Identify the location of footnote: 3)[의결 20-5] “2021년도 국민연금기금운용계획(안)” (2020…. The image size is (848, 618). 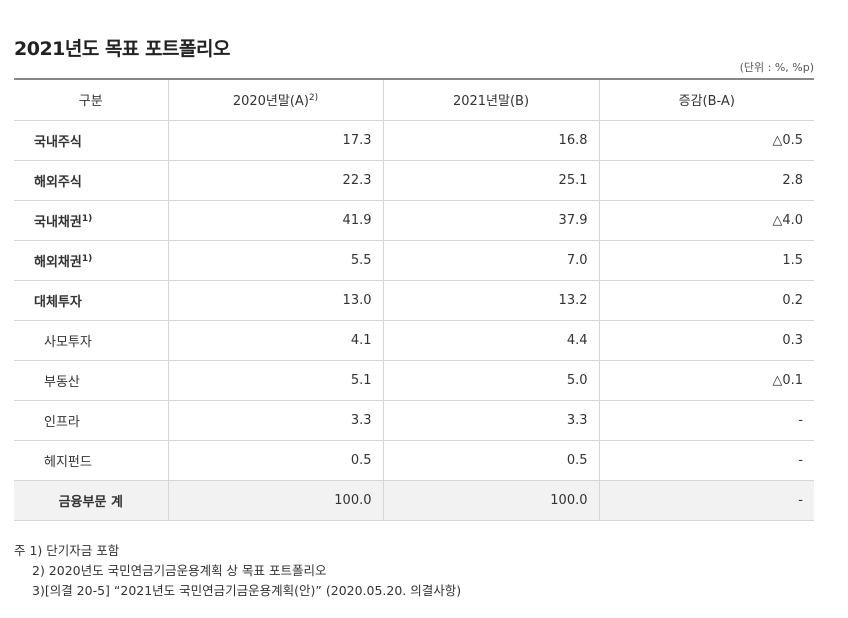
(247, 590).